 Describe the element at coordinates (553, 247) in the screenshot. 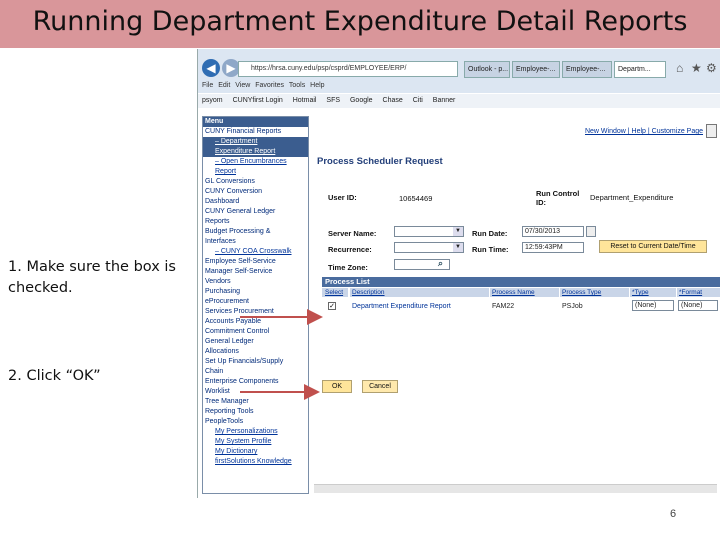

I see `run-time-field: 12:59:43PM` at that location.